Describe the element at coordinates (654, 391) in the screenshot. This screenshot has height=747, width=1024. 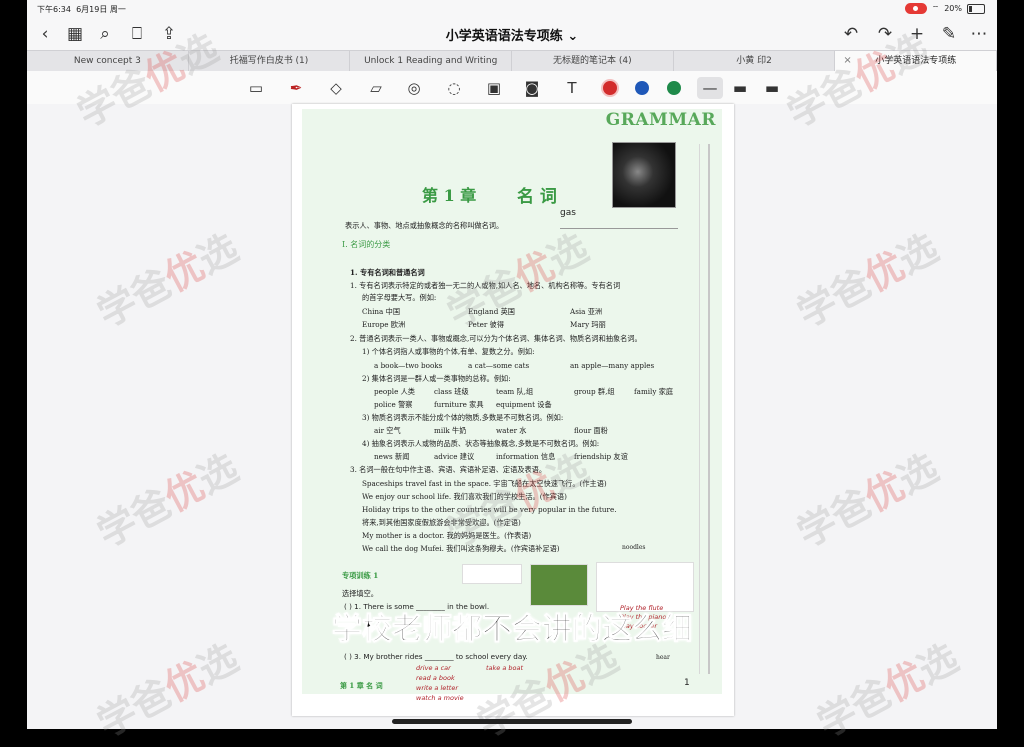
I see `example: family 家庭` at that location.